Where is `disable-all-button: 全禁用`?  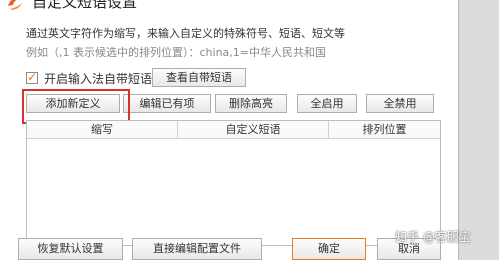
disable-all-button: 全禁用 is located at coordinates (400, 103).